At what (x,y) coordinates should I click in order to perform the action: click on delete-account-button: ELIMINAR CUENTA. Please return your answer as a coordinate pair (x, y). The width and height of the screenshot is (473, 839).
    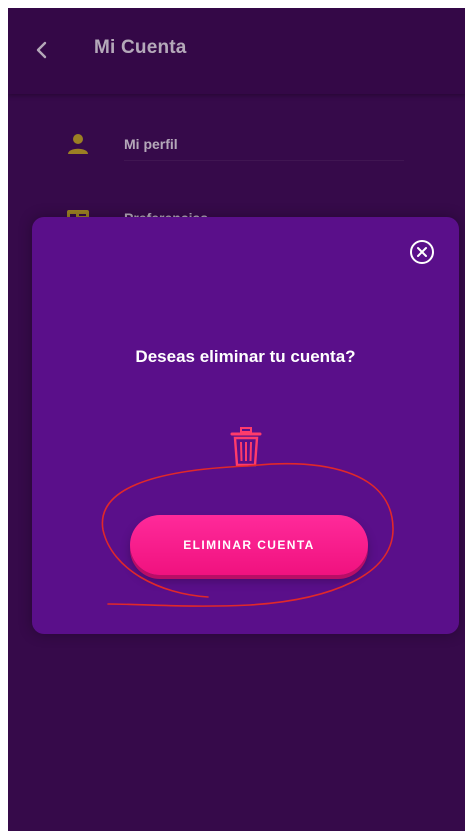
    Looking at the image, I should click on (249, 545).